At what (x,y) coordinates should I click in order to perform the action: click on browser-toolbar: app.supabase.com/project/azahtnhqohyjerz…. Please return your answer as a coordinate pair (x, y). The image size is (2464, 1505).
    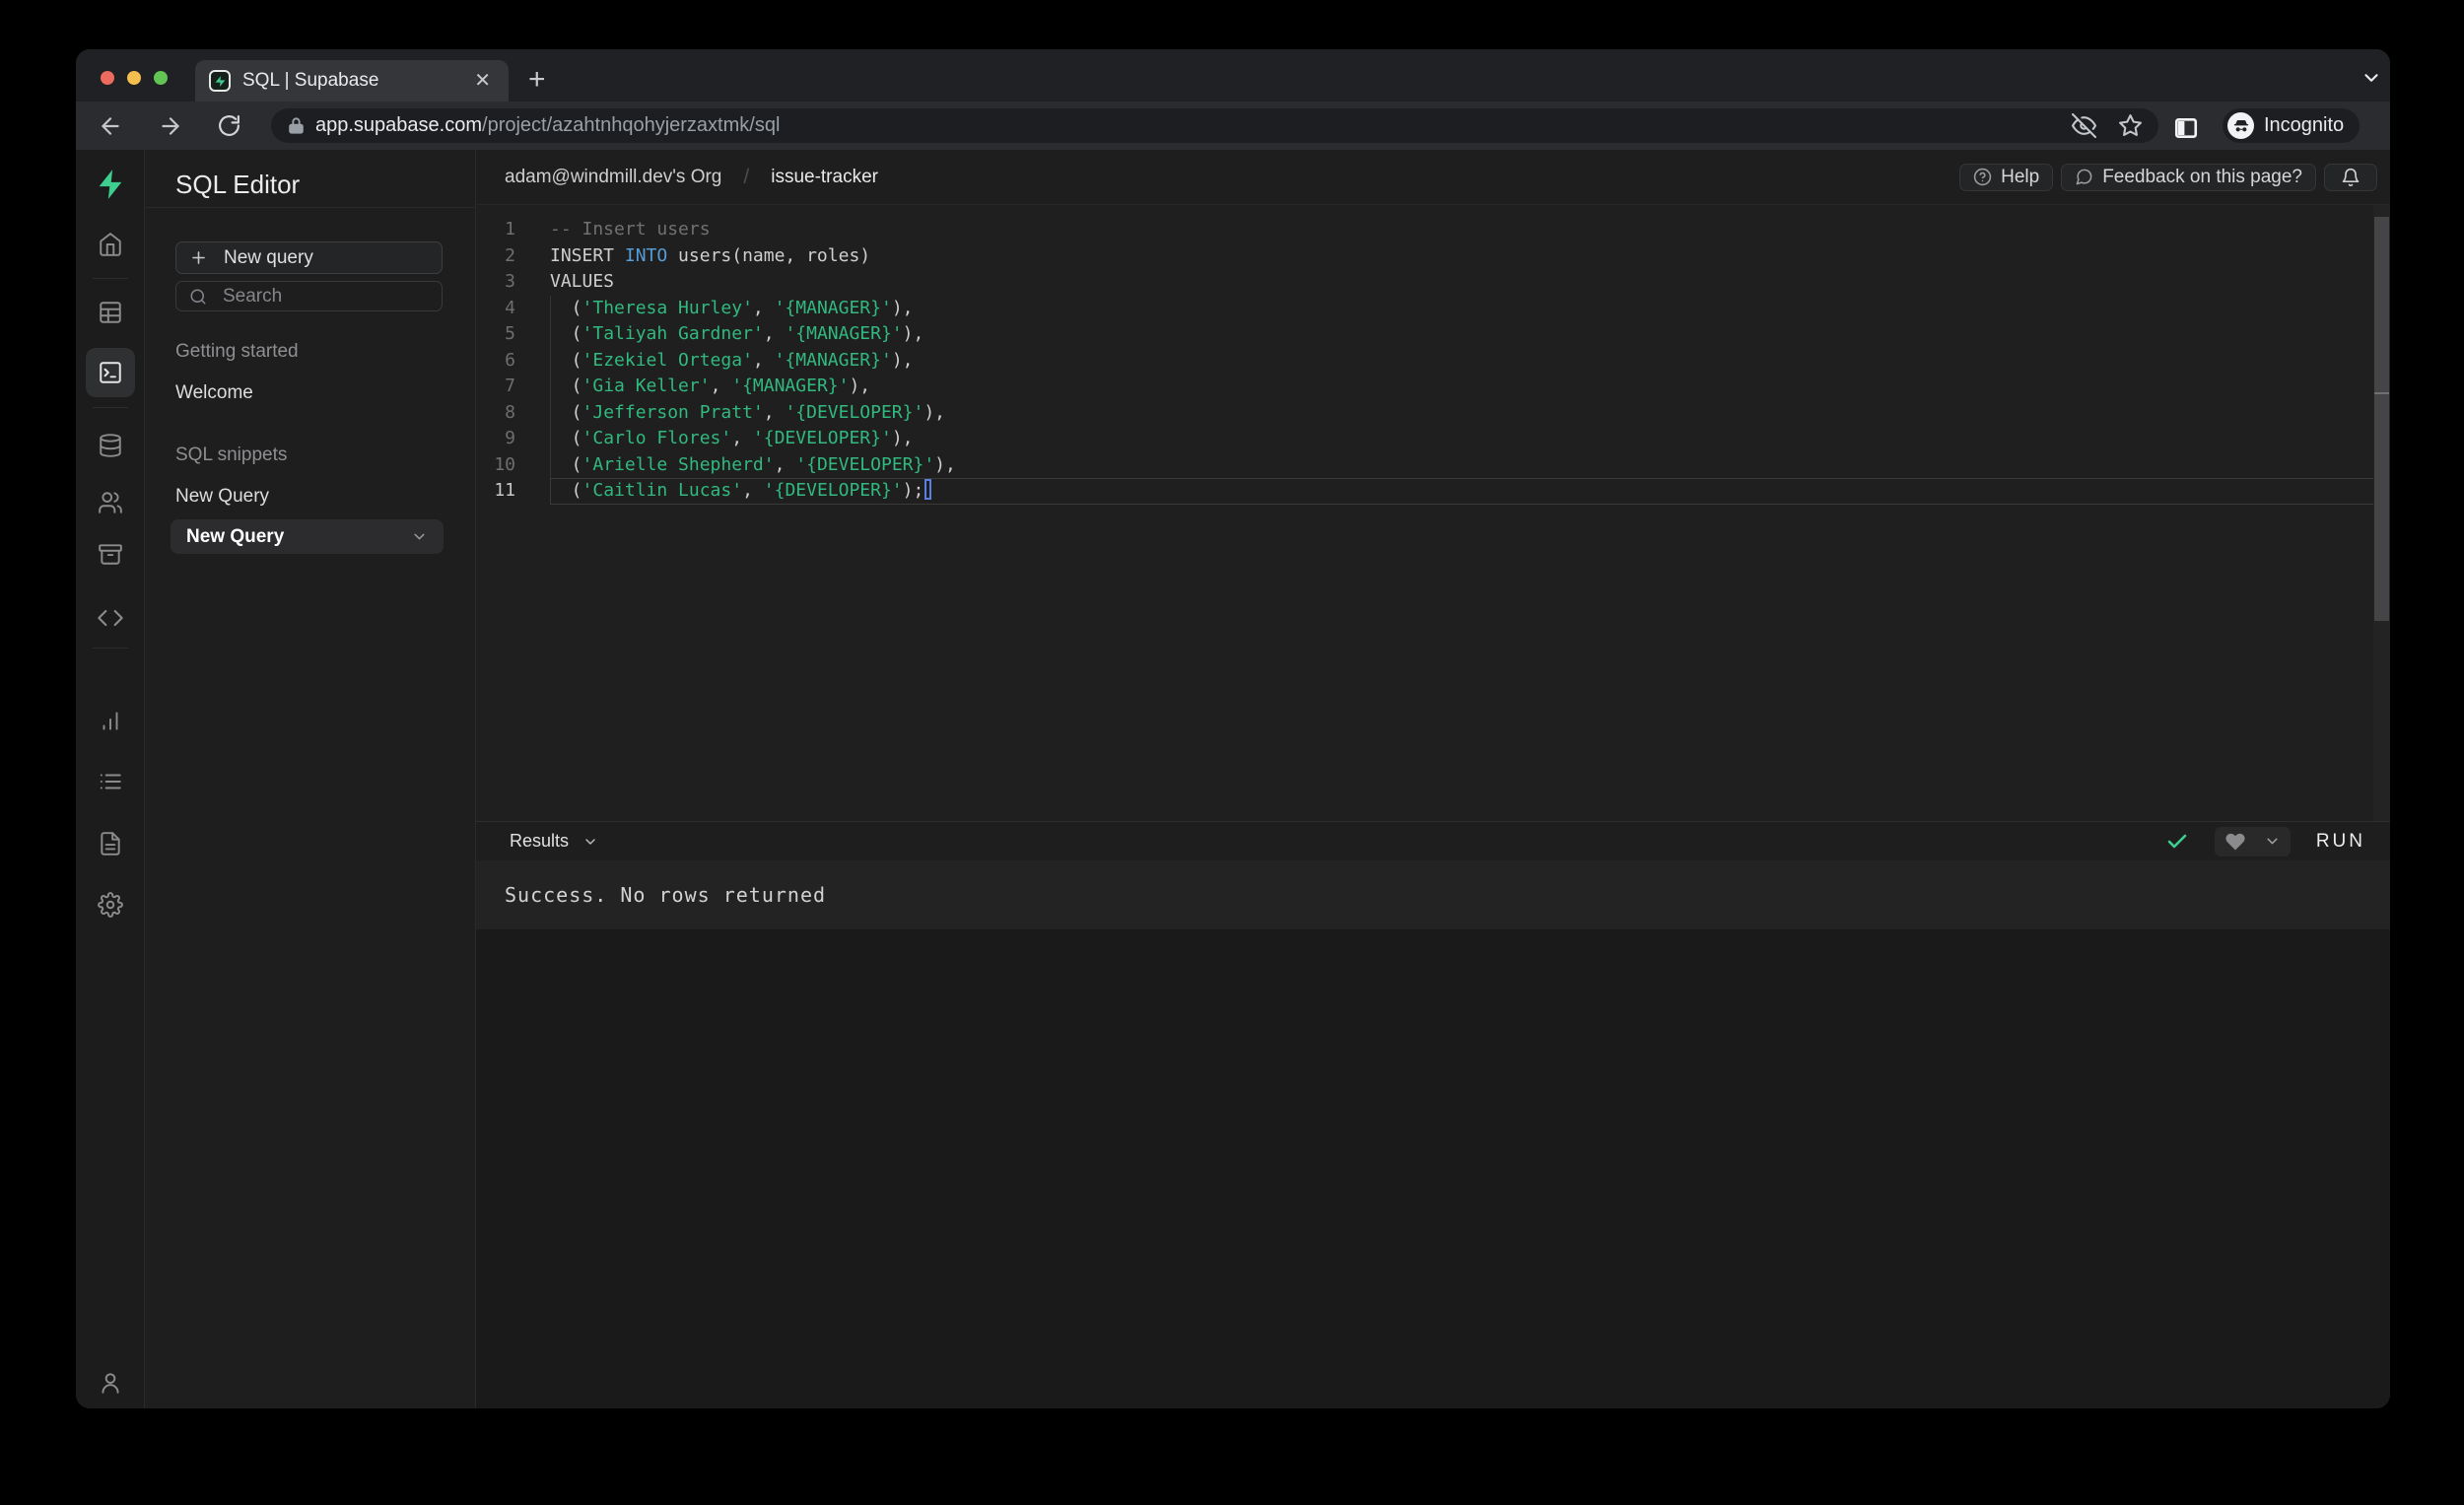
    Looking at the image, I should click on (1233, 126).